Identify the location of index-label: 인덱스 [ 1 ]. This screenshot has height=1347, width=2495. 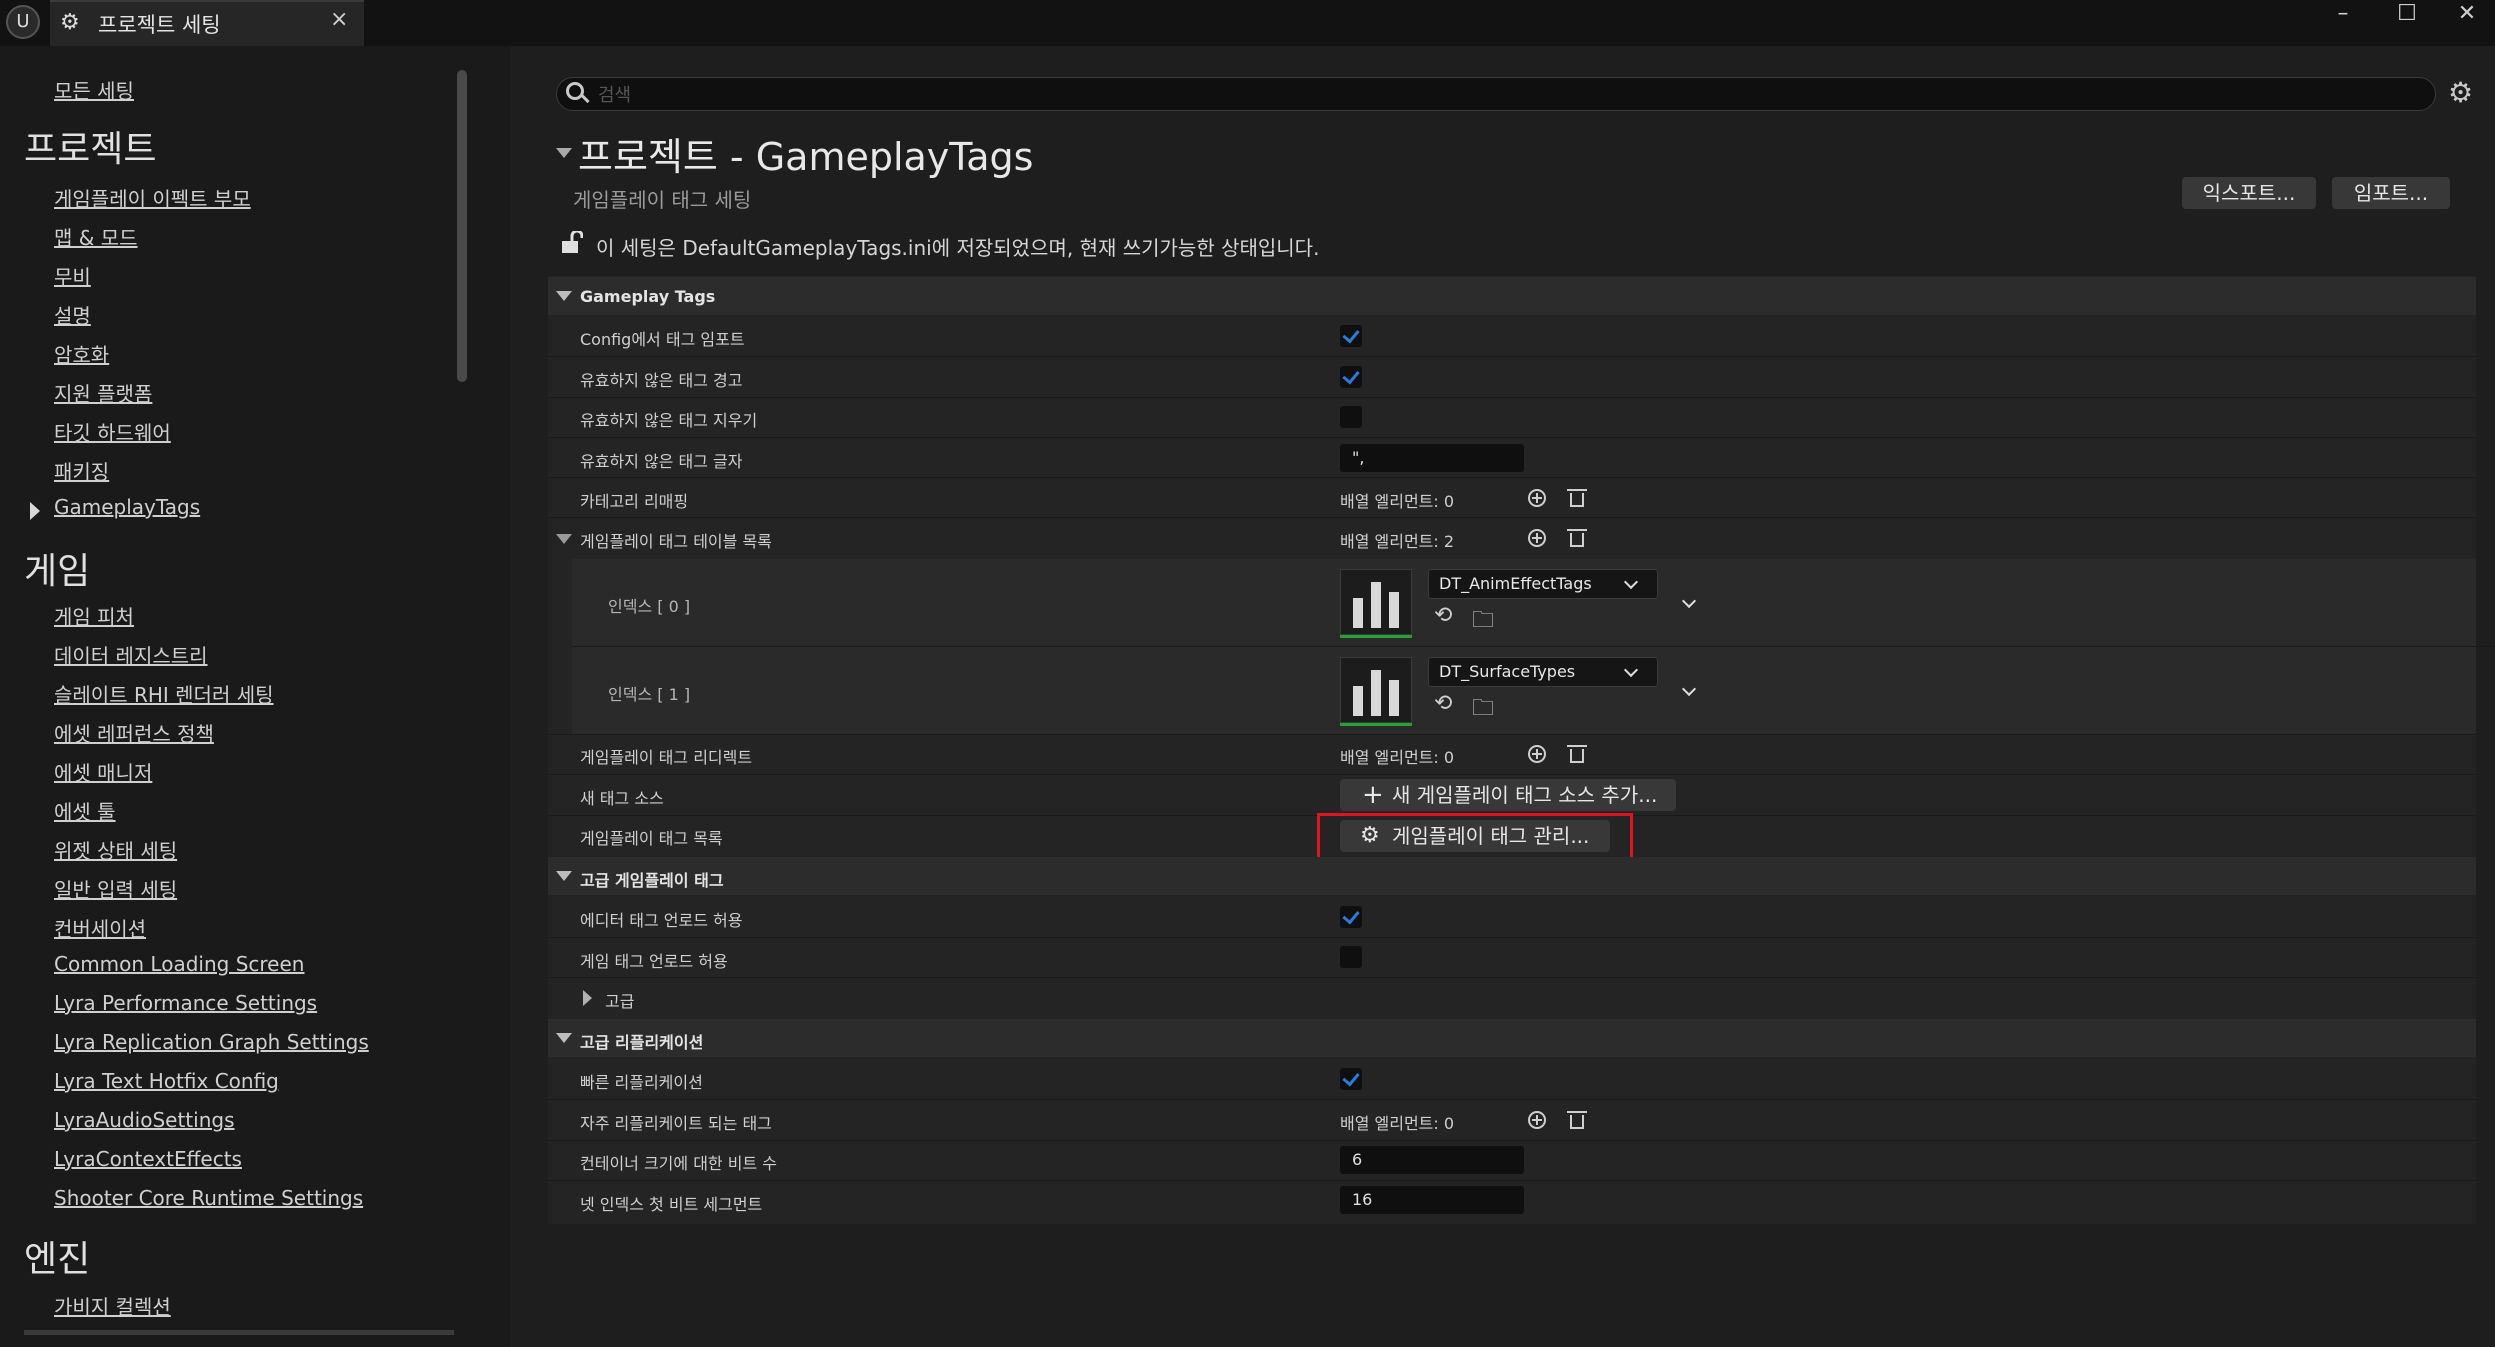
(649, 694).